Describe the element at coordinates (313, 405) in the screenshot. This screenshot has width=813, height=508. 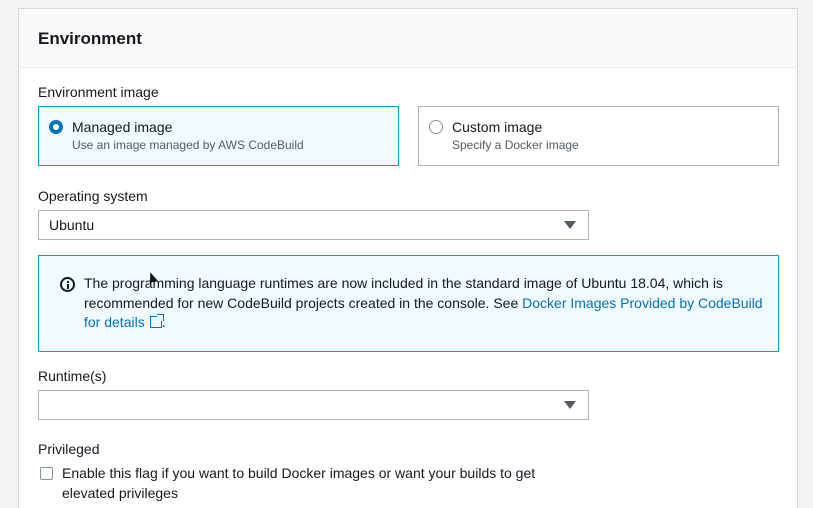
I see `runtimes-select` at that location.